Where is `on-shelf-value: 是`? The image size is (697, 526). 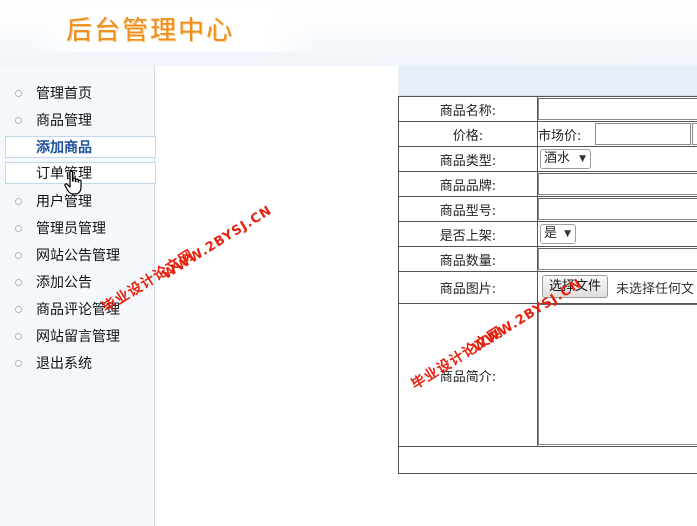 on-shelf-value: 是 is located at coordinates (551, 233).